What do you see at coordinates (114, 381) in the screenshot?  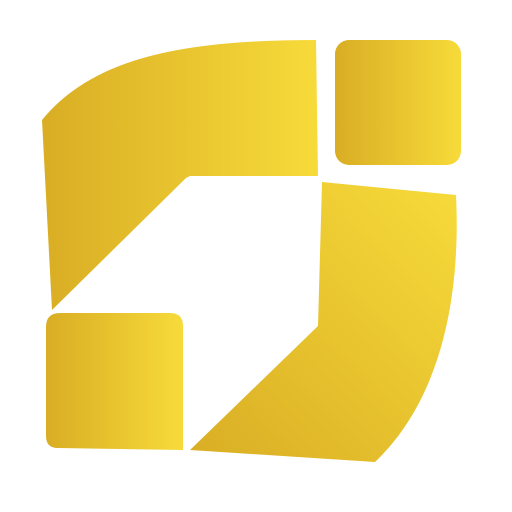 I see `bottom-left-square` at bounding box center [114, 381].